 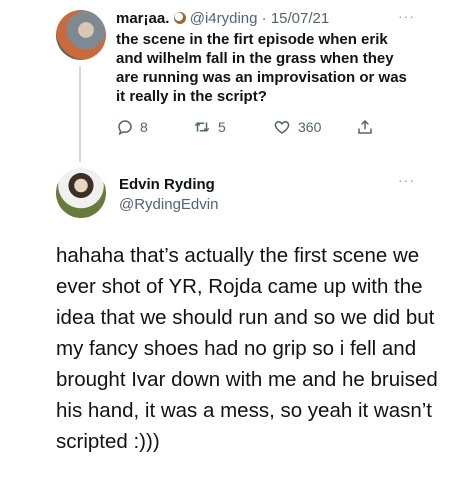 What do you see at coordinates (142, 18) in the screenshot?
I see `display-name: mar¡aa.` at bounding box center [142, 18].